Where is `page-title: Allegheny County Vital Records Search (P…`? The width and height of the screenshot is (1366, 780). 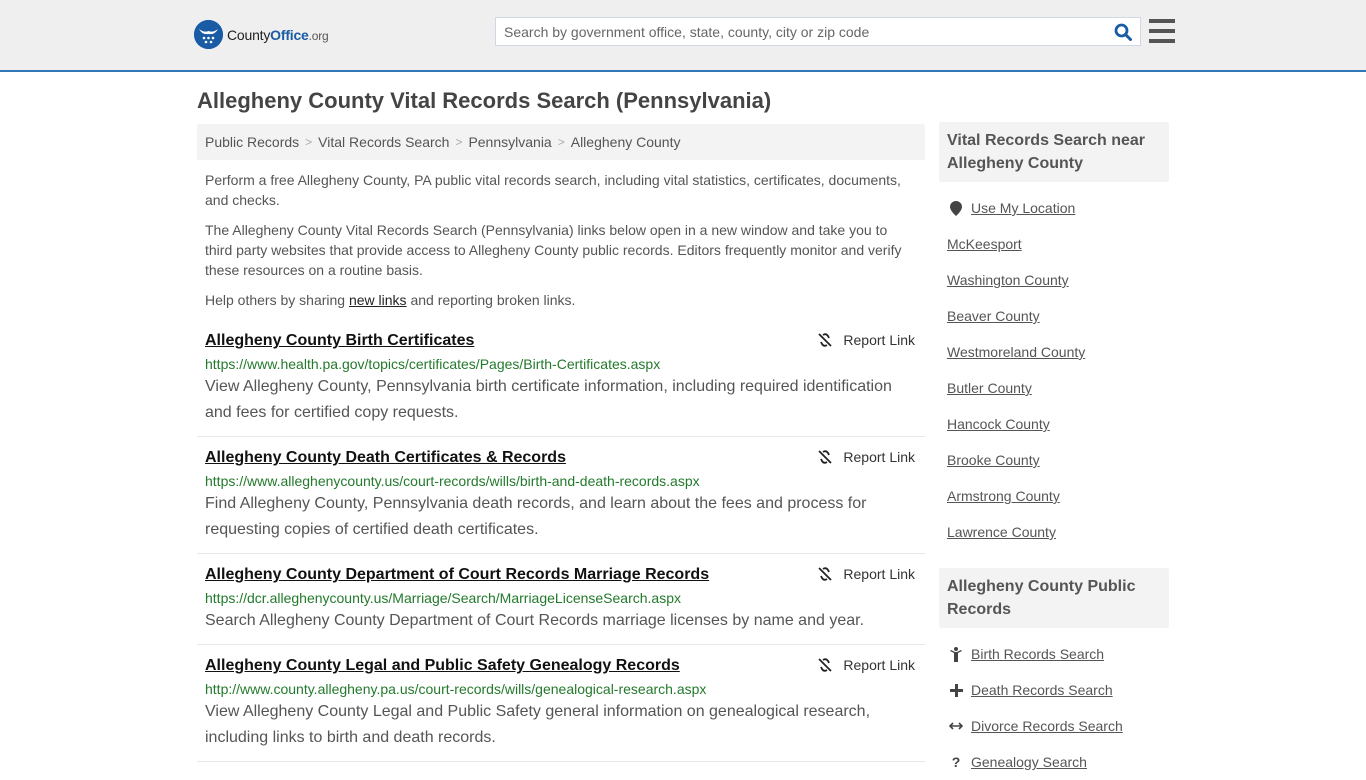 page-title: Allegheny County Vital Records Search (P… is located at coordinates (484, 100).